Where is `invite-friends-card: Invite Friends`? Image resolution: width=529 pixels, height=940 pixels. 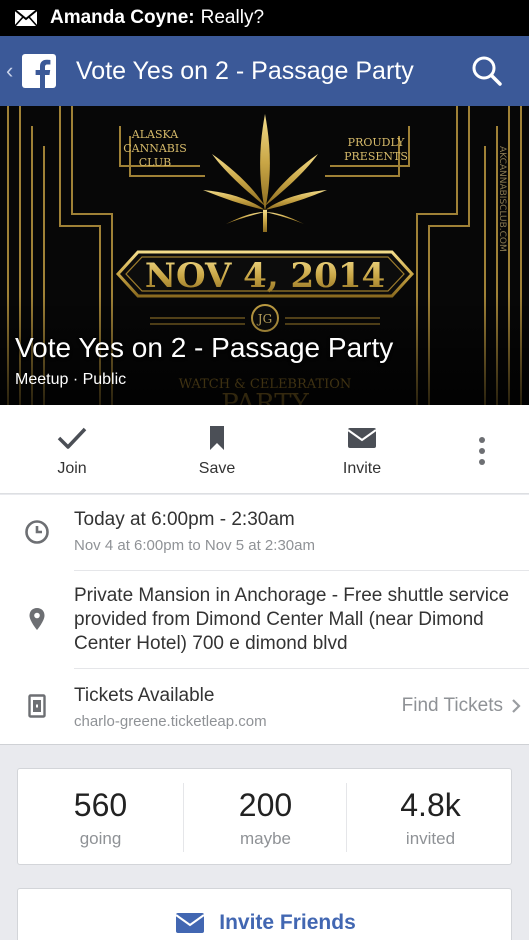 invite-friends-card: Invite Friends is located at coordinates (264, 914).